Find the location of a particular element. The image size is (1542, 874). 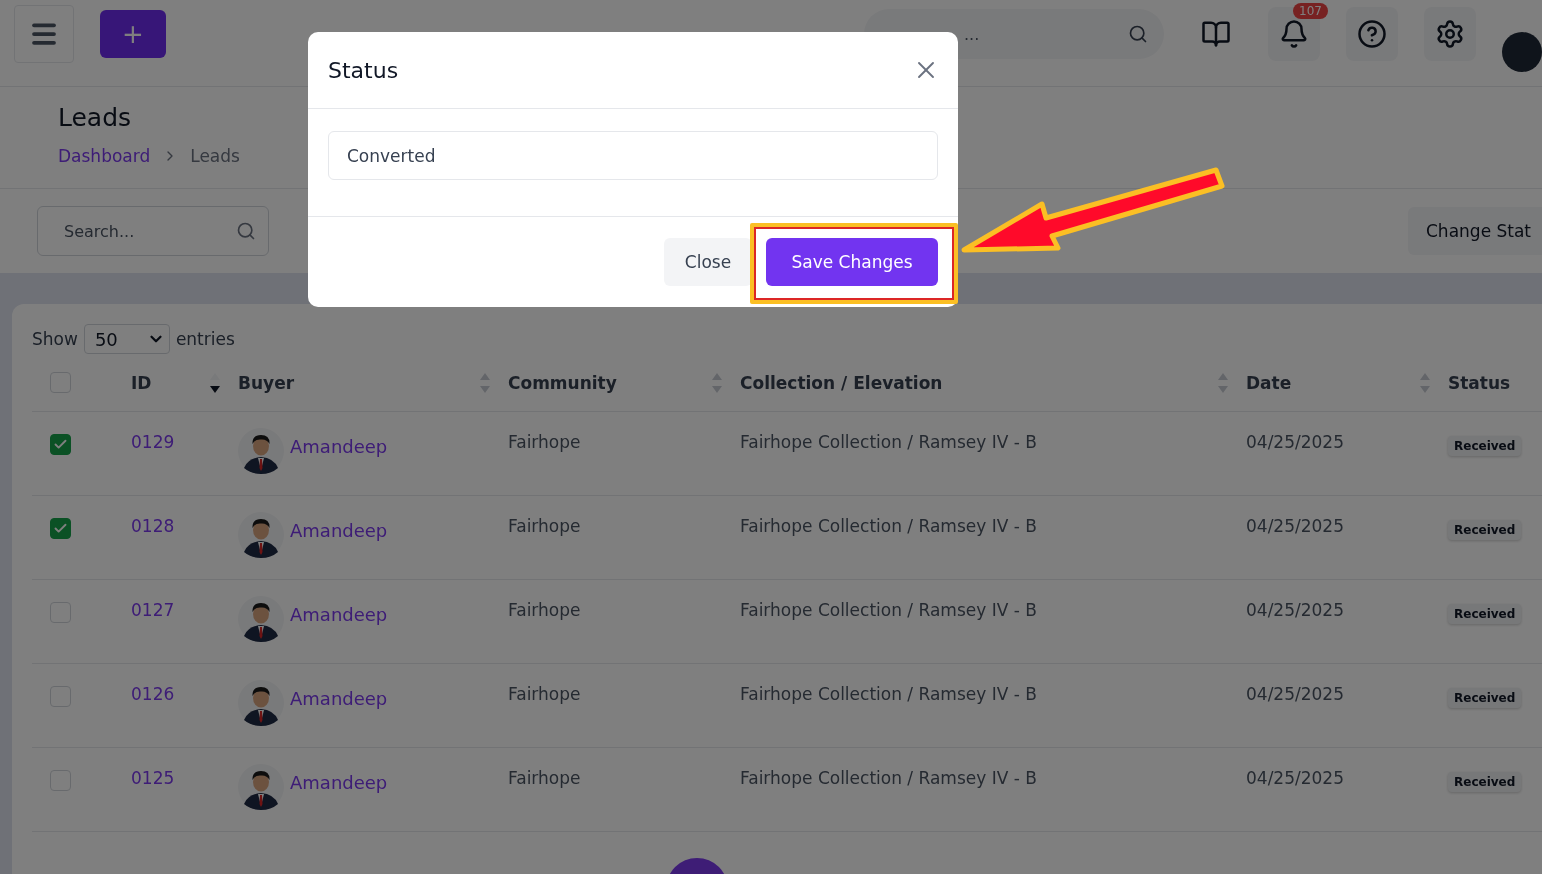

menu-button is located at coordinates (44, 34).